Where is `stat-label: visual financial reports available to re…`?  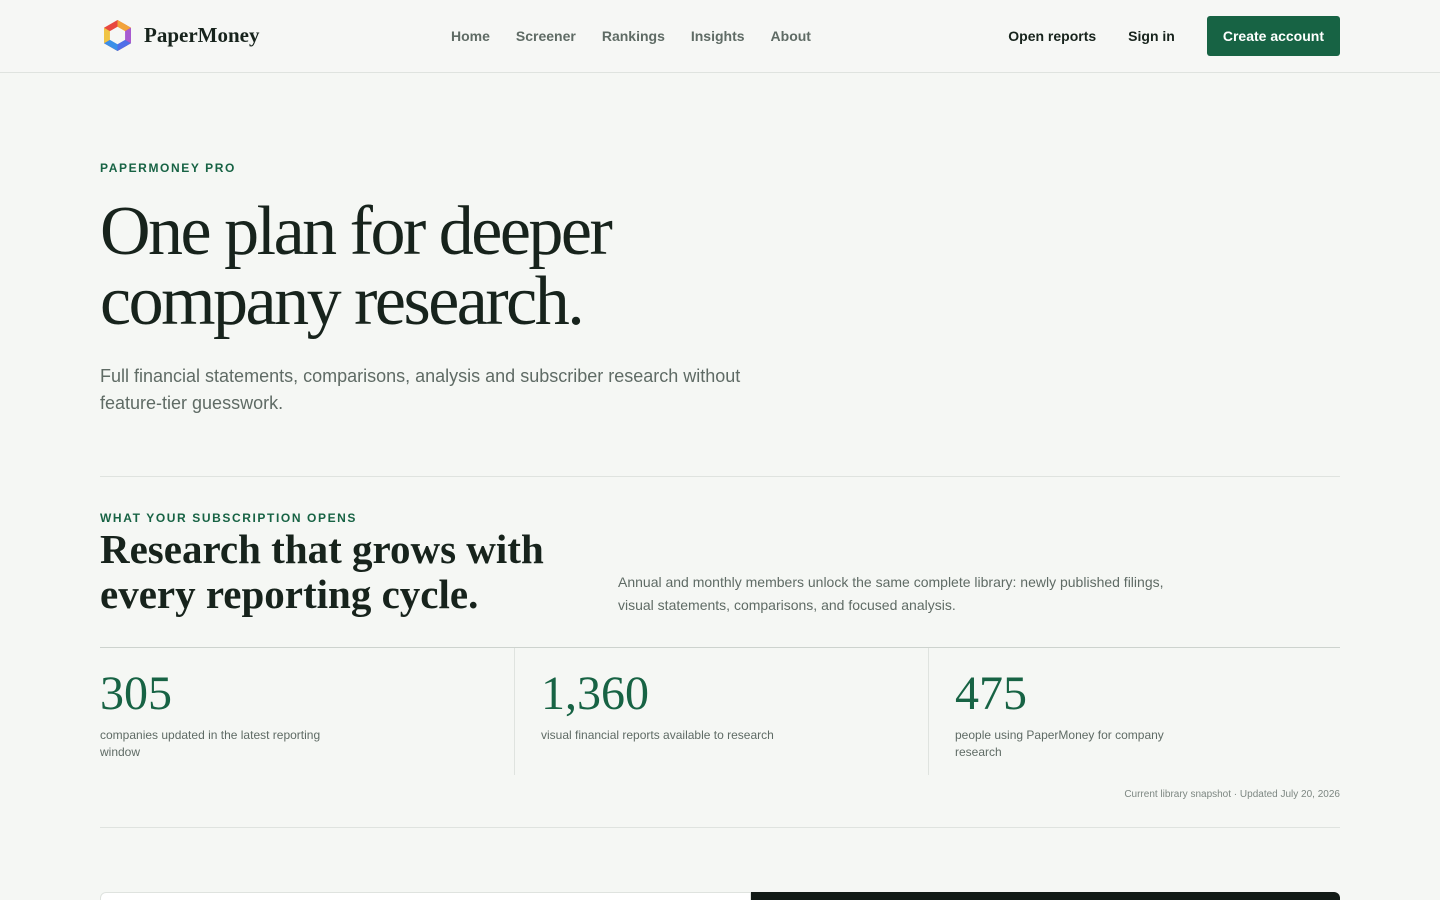
stat-label: visual financial reports available to re… is located at coordinates (657, 735).